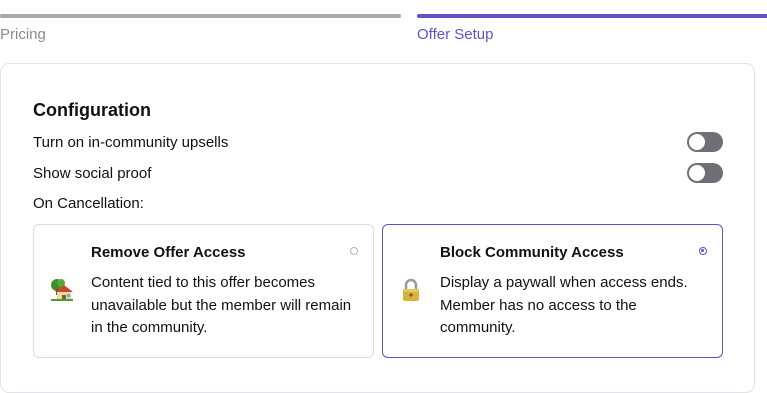 This screenshot has height=393, width=767. I want to click on step-label: Pricing, so click(23, 34).